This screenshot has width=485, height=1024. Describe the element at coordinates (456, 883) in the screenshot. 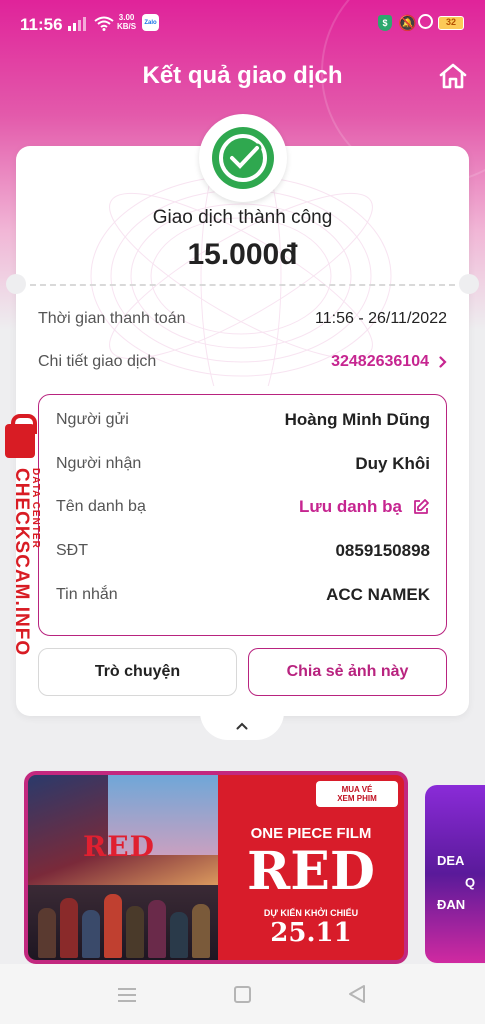

I see `secondary-promo-text: DEA Q ĐAN` at that location.